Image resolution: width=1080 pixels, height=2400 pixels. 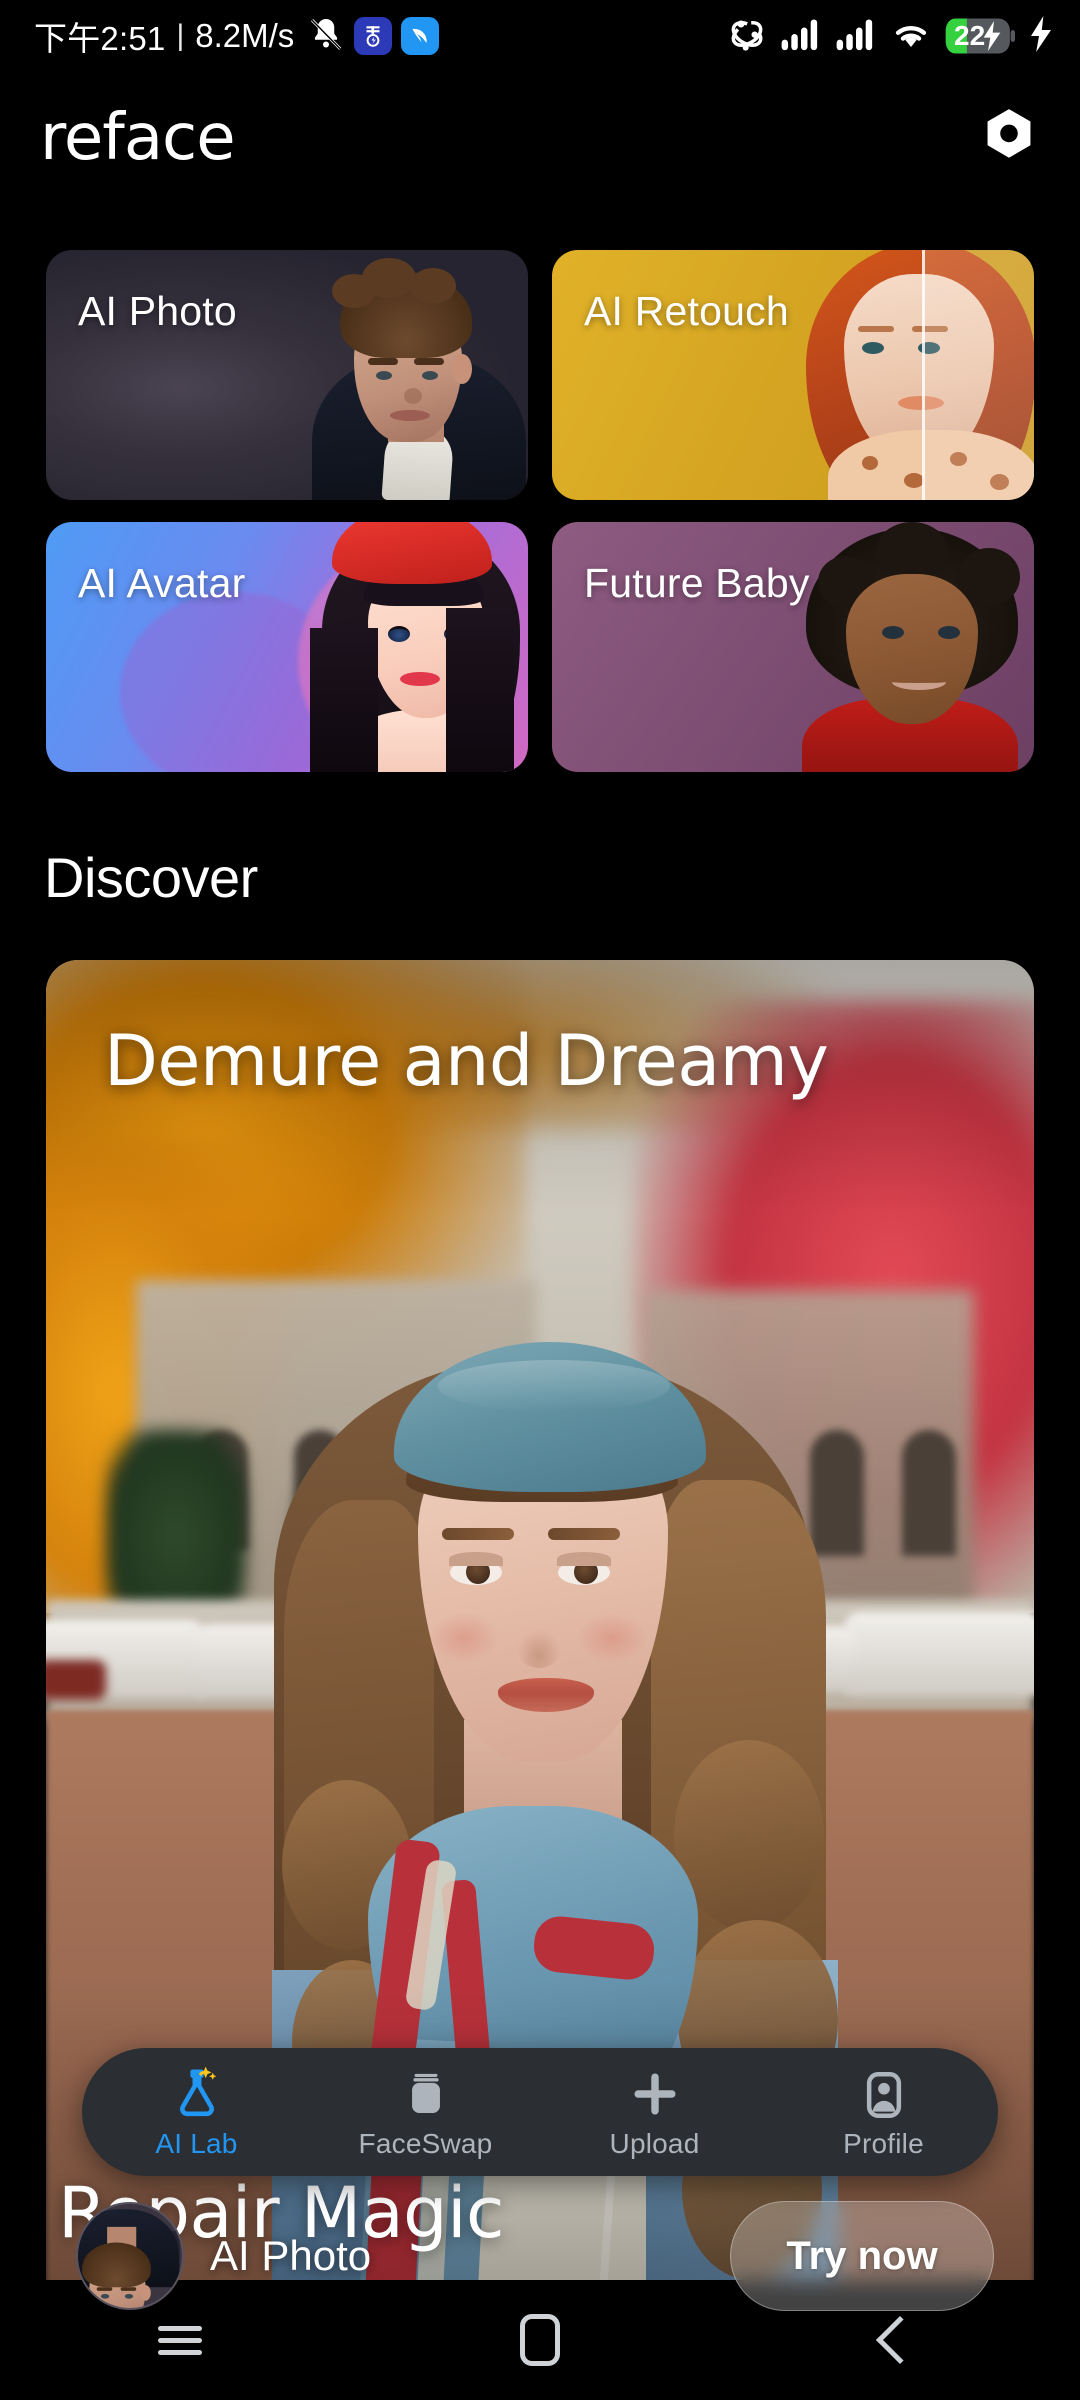 I want to click on nav-item-faceswap: FaceSwap, so click(x=426, y=2112).